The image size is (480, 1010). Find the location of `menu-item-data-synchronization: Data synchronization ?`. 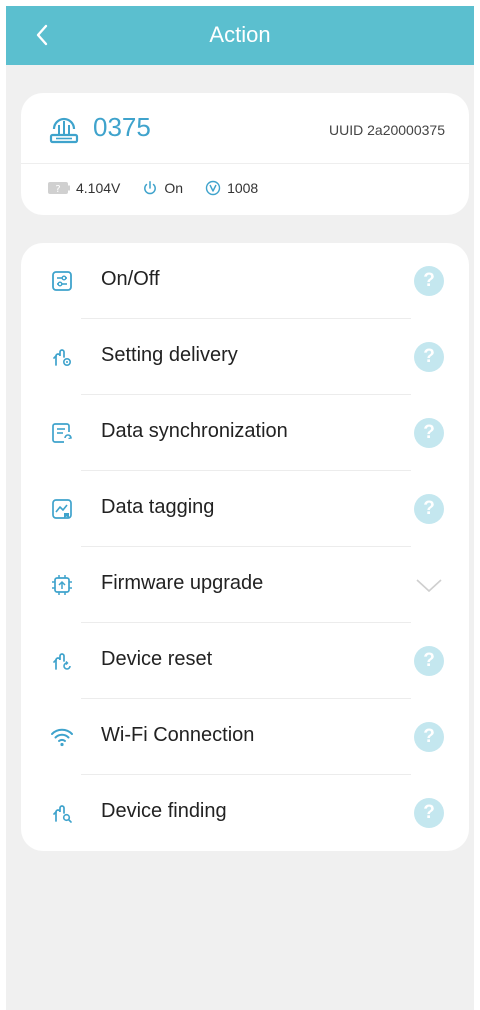

menu-item-data-synchronization: Data synchronization ? is located at coordinates (245, 433).